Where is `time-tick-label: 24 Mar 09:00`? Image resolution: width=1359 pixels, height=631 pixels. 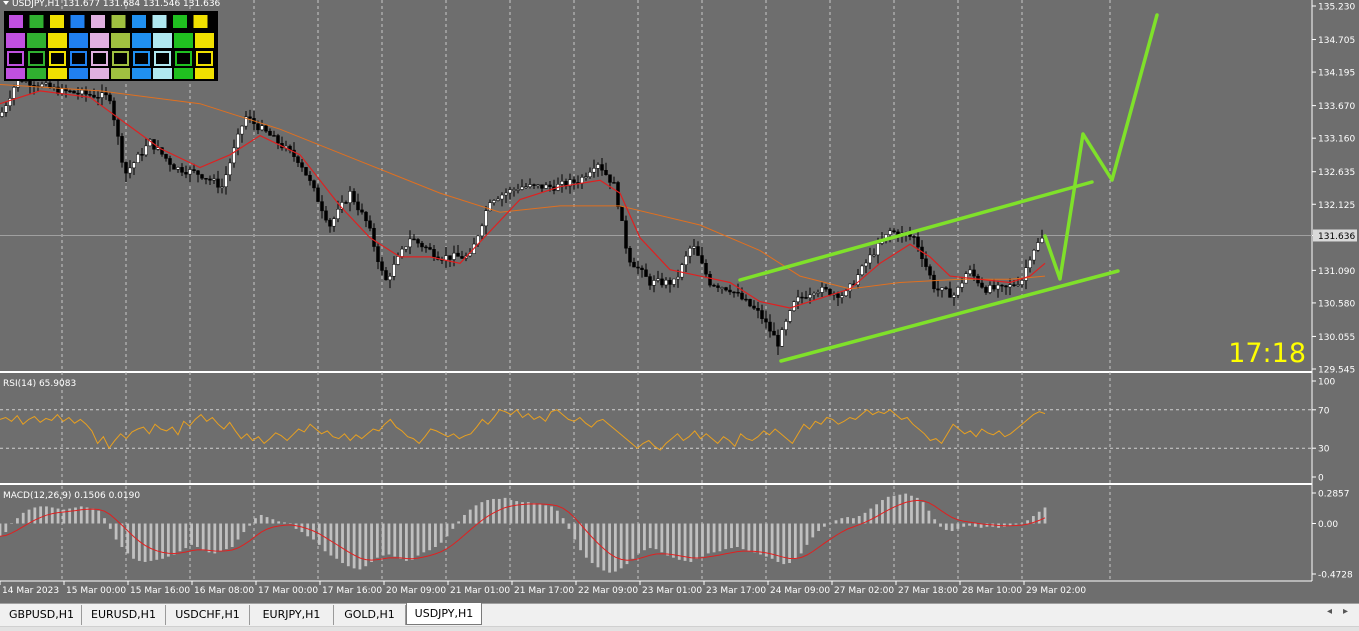
time-tick-label: 24 Mar 09:00 is located at coordinates (800, 591).